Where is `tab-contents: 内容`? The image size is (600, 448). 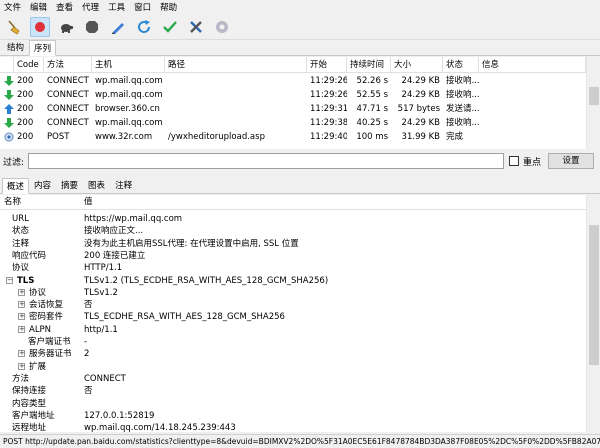
tab-contents: 内容 is located at coordinates (42, 185).